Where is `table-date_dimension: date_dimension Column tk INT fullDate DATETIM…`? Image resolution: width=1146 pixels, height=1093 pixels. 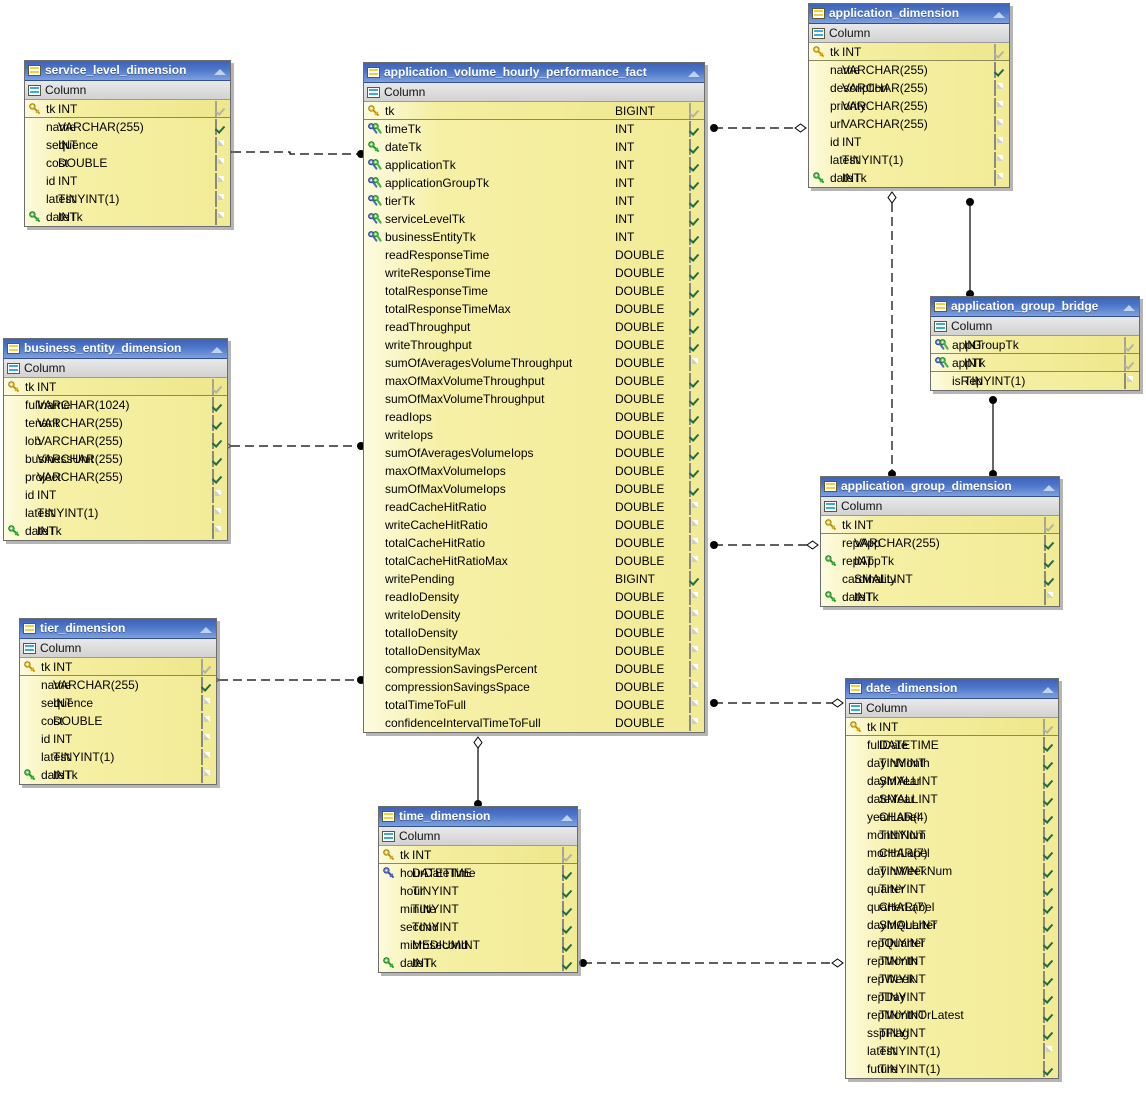 table-date_dimension: date_dimension Column tk INT fullDate DATETIM… is located at coordinates (952, 878).